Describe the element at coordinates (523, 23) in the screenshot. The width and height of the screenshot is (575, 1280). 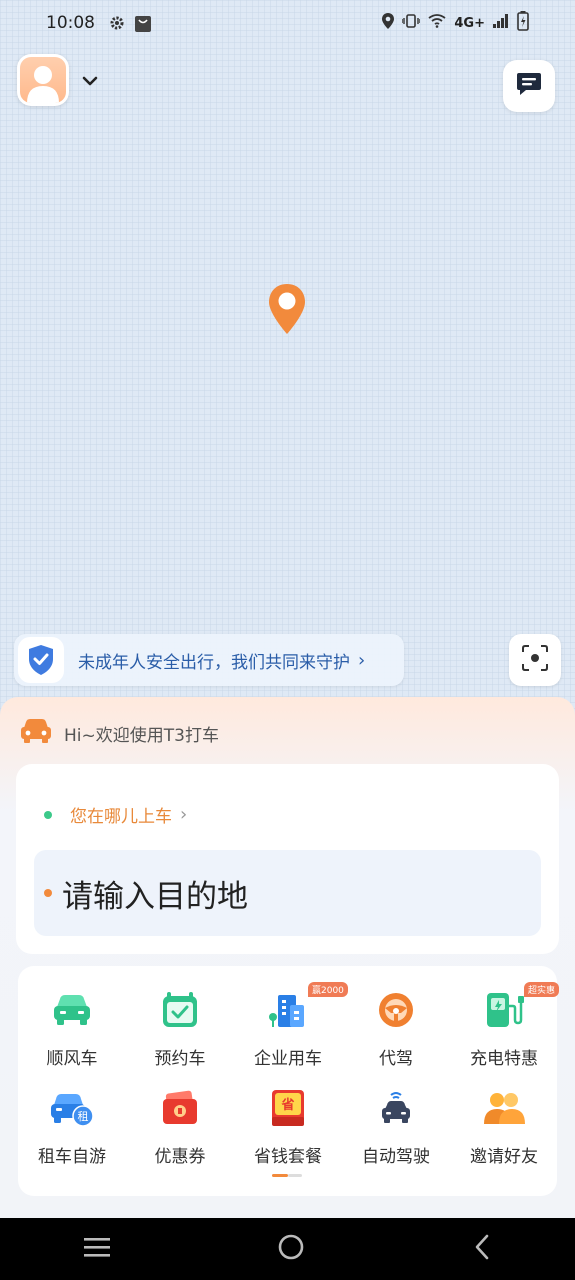
I see `battery-icon` at that location.